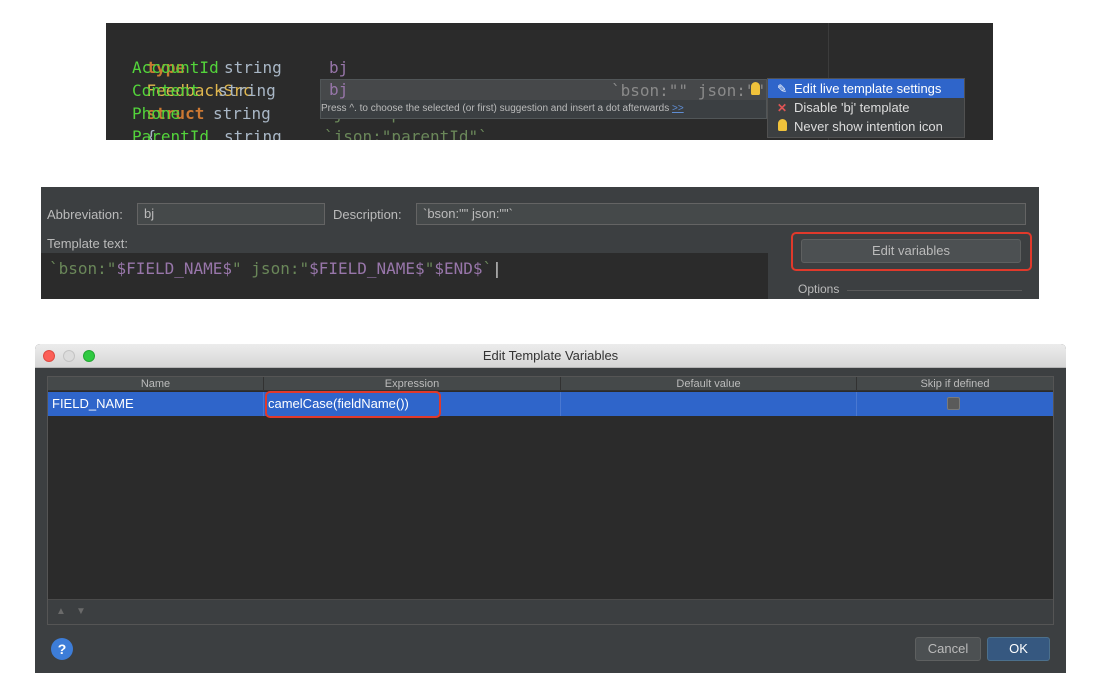  I want to click on cross-icon: ✕, so click(782, 107).